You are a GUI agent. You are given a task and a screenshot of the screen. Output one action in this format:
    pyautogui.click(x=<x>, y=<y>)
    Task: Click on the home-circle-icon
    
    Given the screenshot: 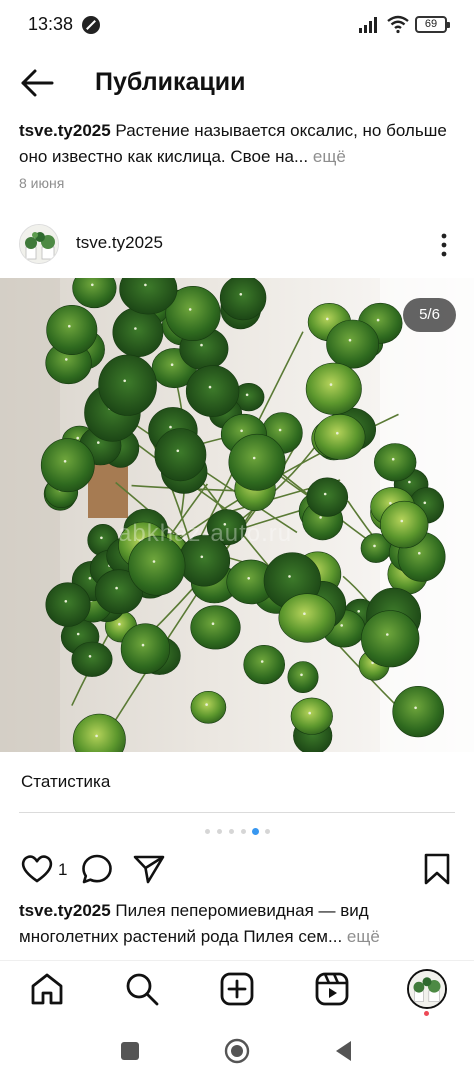 What is the action you would take?
    pyautogui.click(x=237, y=1051)
    